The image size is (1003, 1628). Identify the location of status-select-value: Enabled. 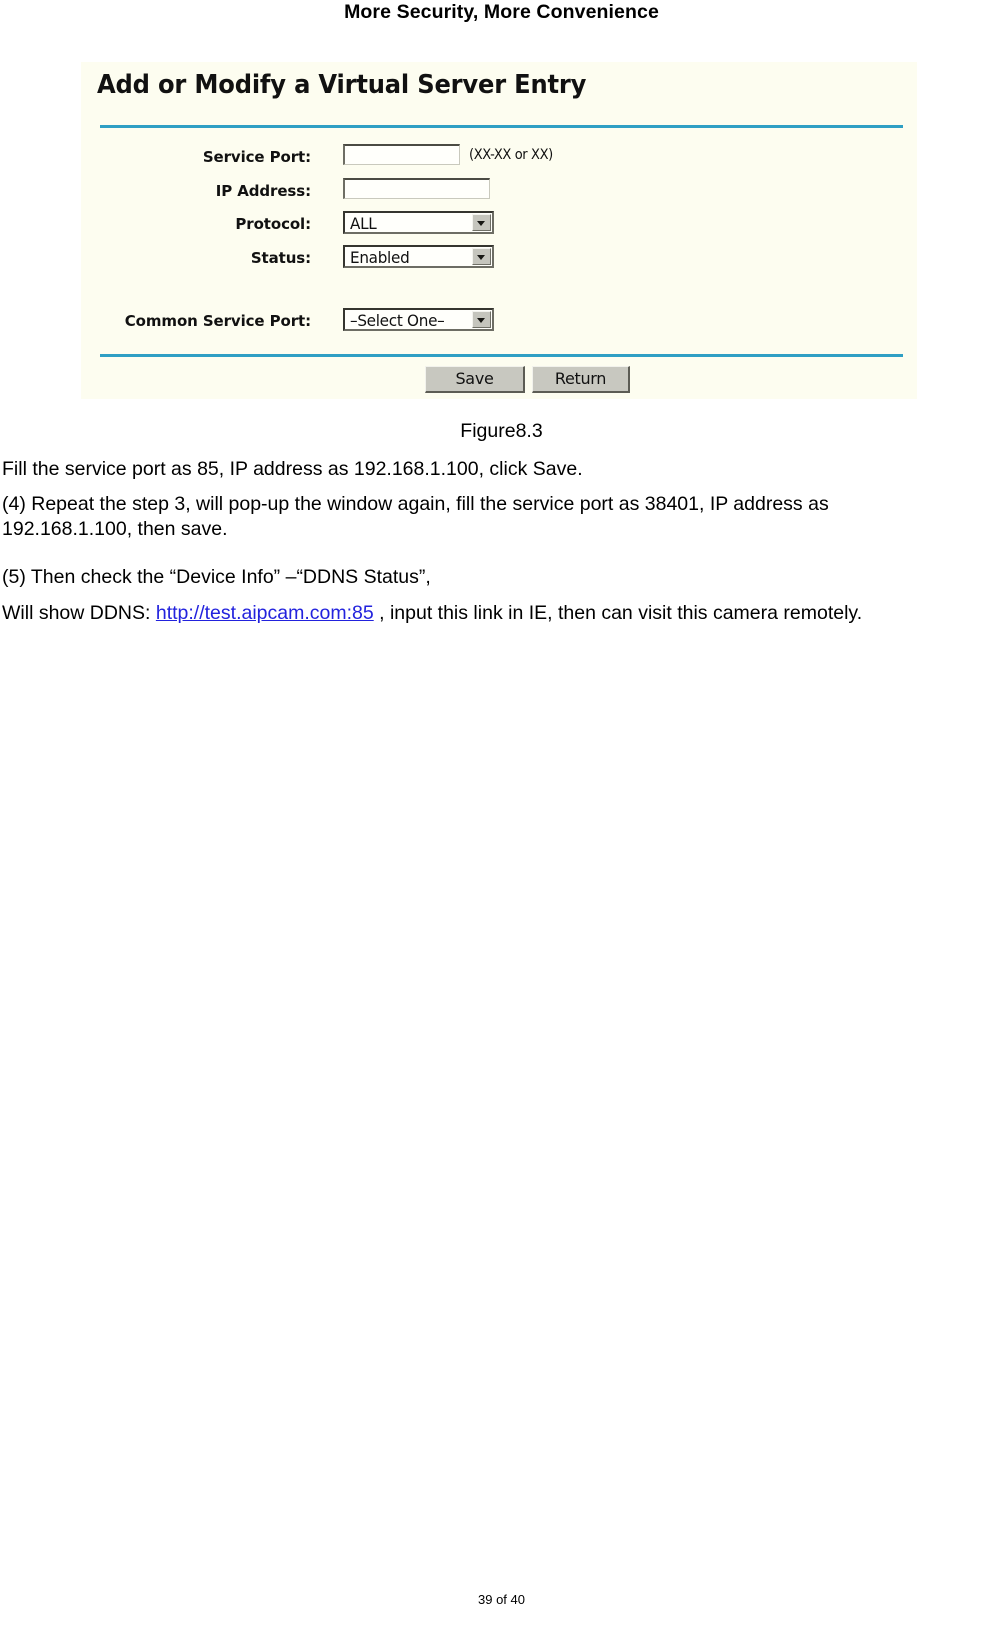
(380, 257).